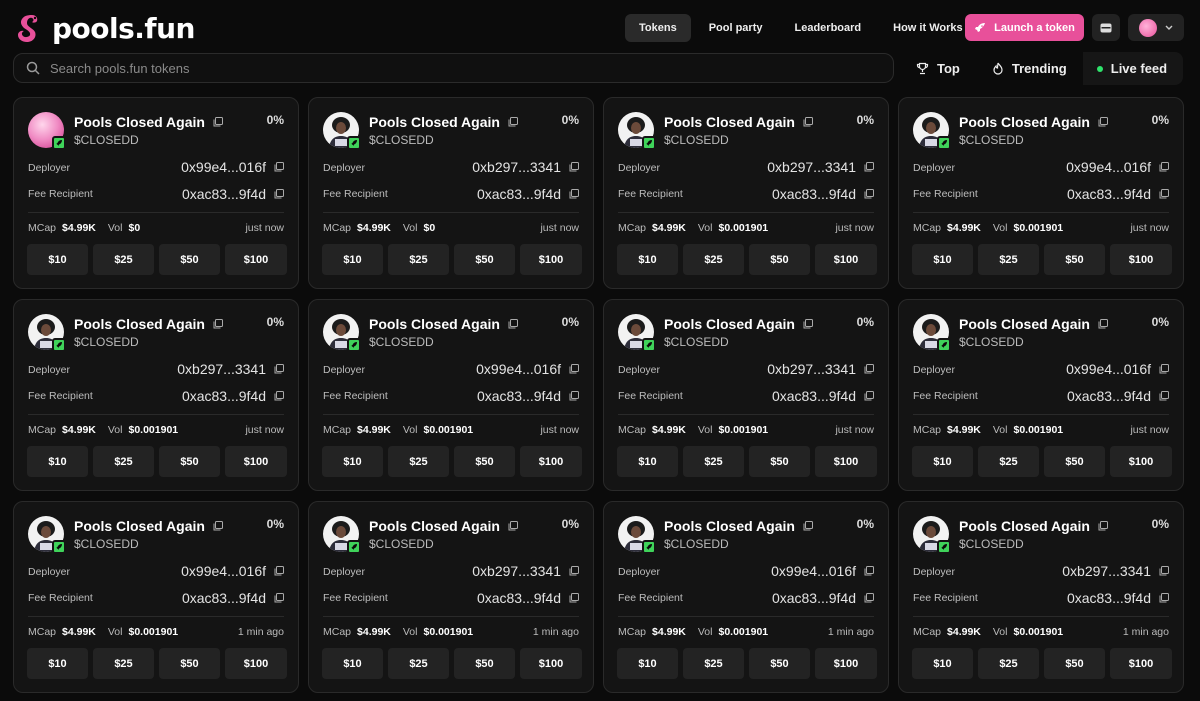  What do you see at coordinates (1106, 27) in the screenshot?
I see `wallet-button` at bounding box center [1106, 27].